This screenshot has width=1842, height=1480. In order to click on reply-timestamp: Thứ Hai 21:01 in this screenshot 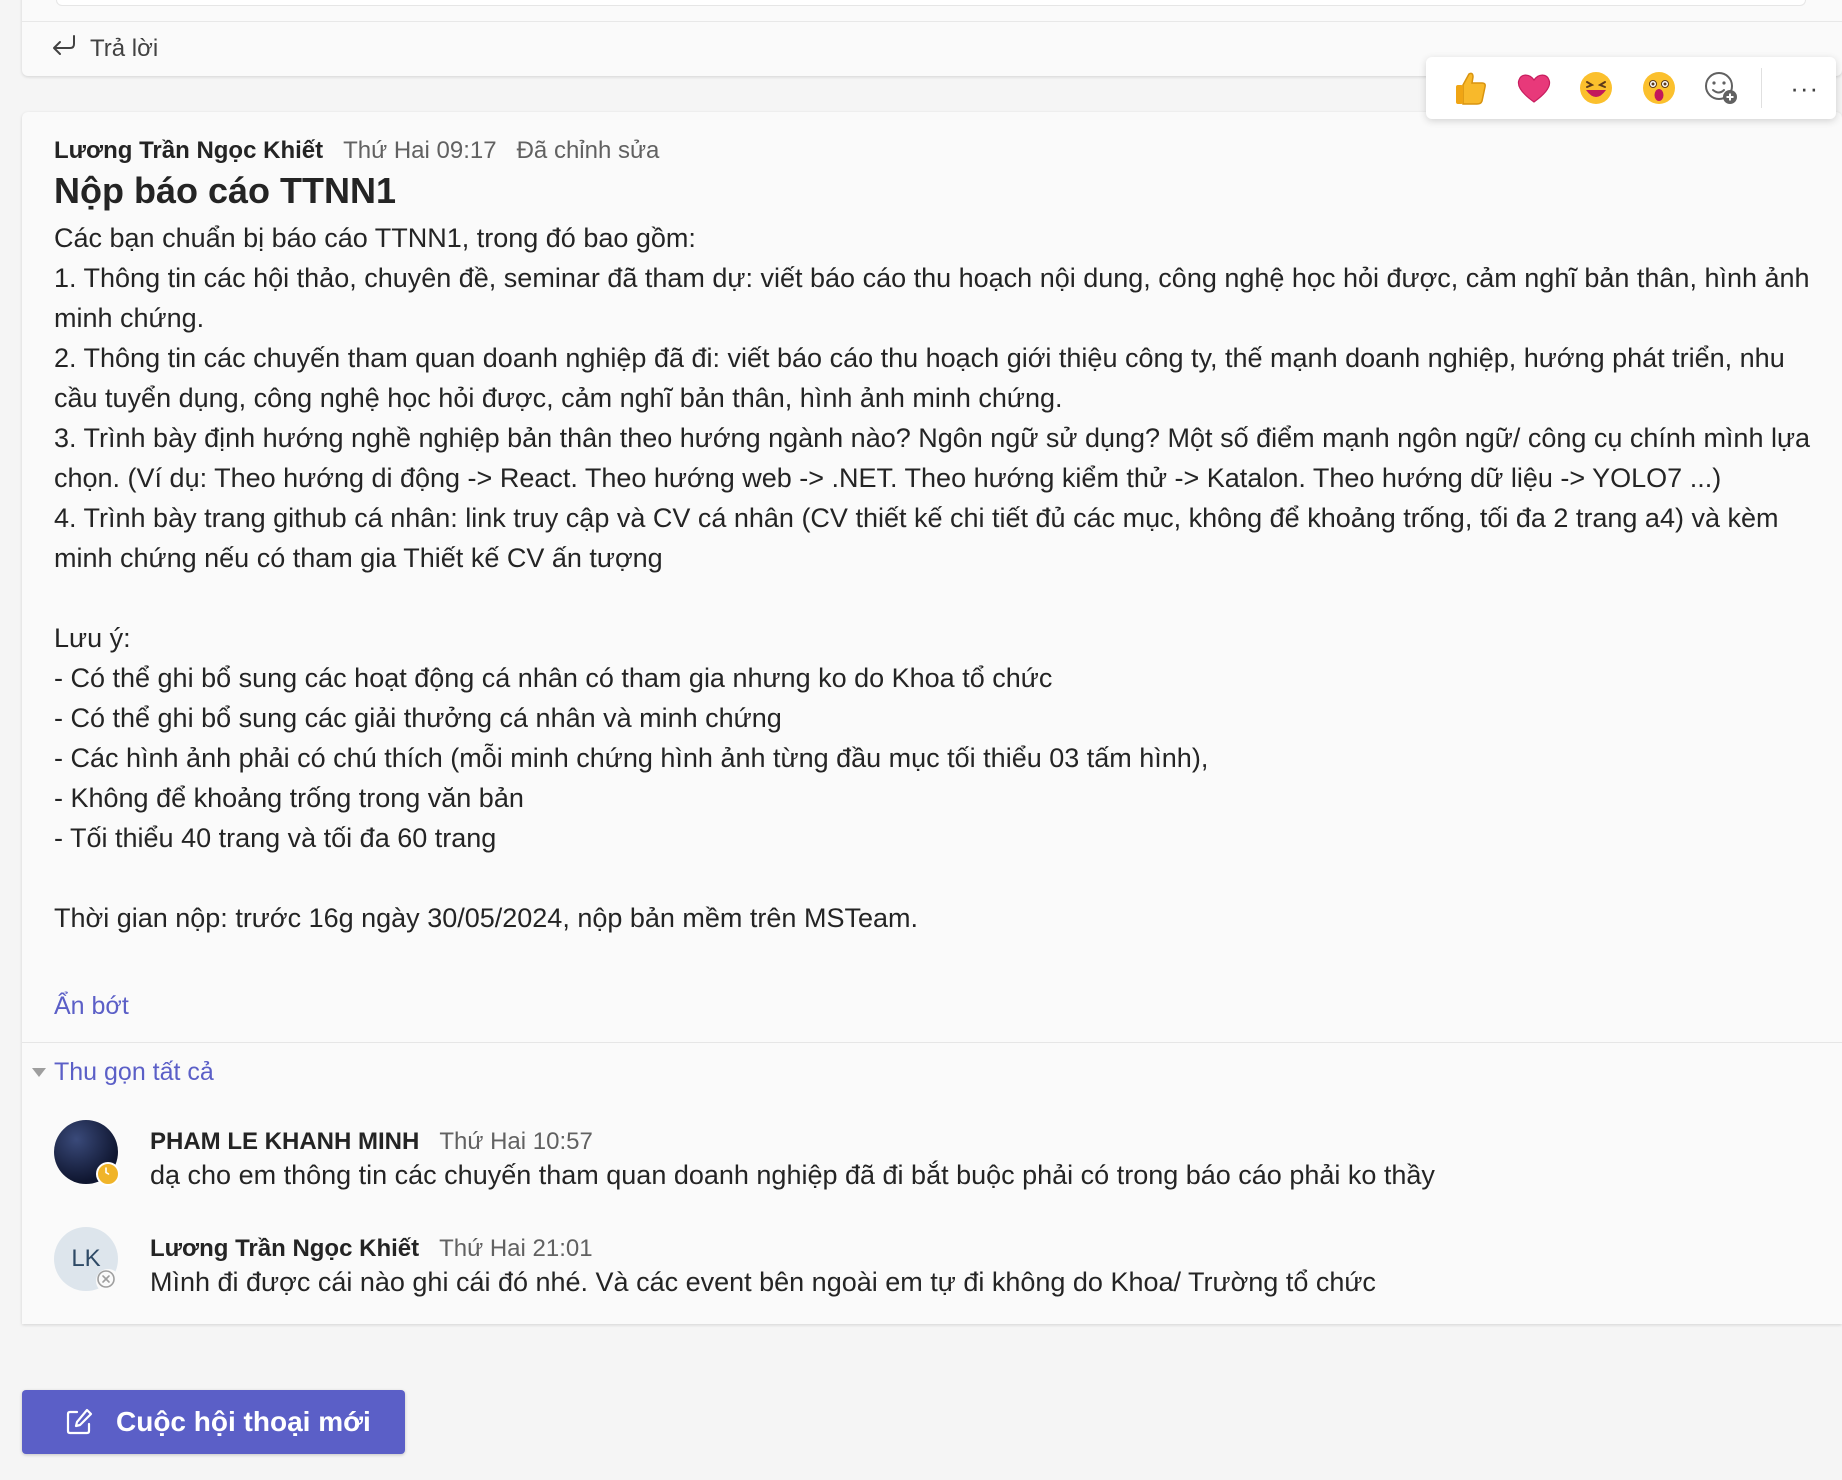, I will do `click(516, 1248)`.